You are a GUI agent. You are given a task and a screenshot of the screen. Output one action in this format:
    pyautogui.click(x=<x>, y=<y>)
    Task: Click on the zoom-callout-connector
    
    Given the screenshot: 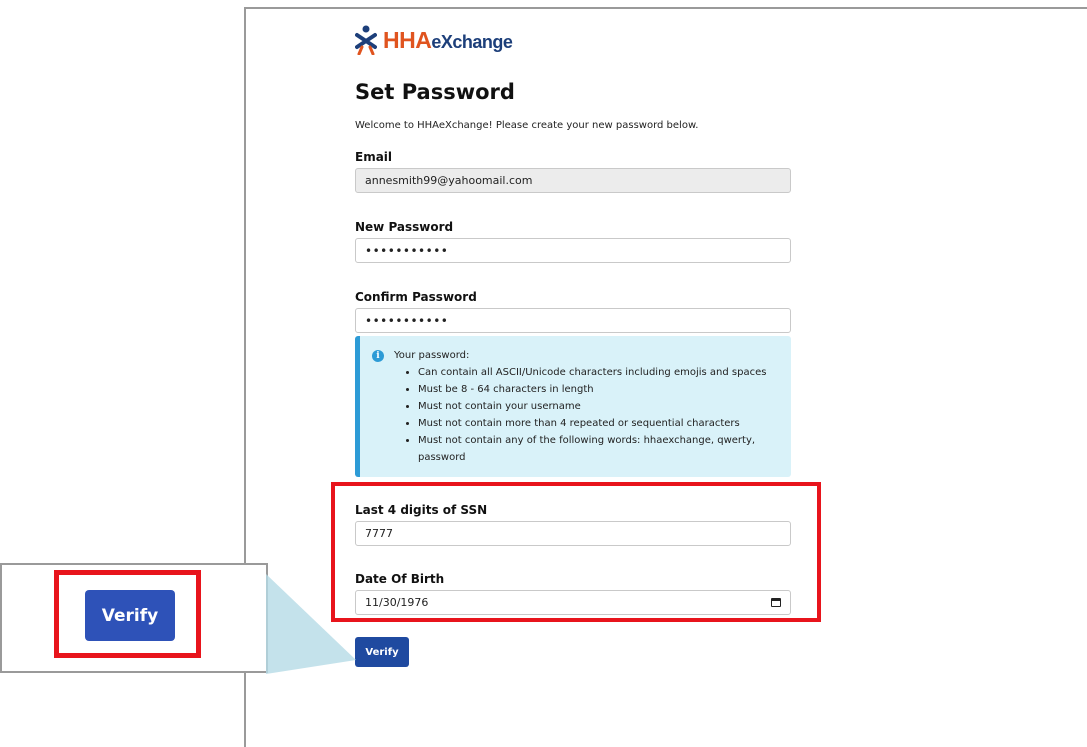 What is the action you would take?
    pyautogui.click(x=311, y=624)
    